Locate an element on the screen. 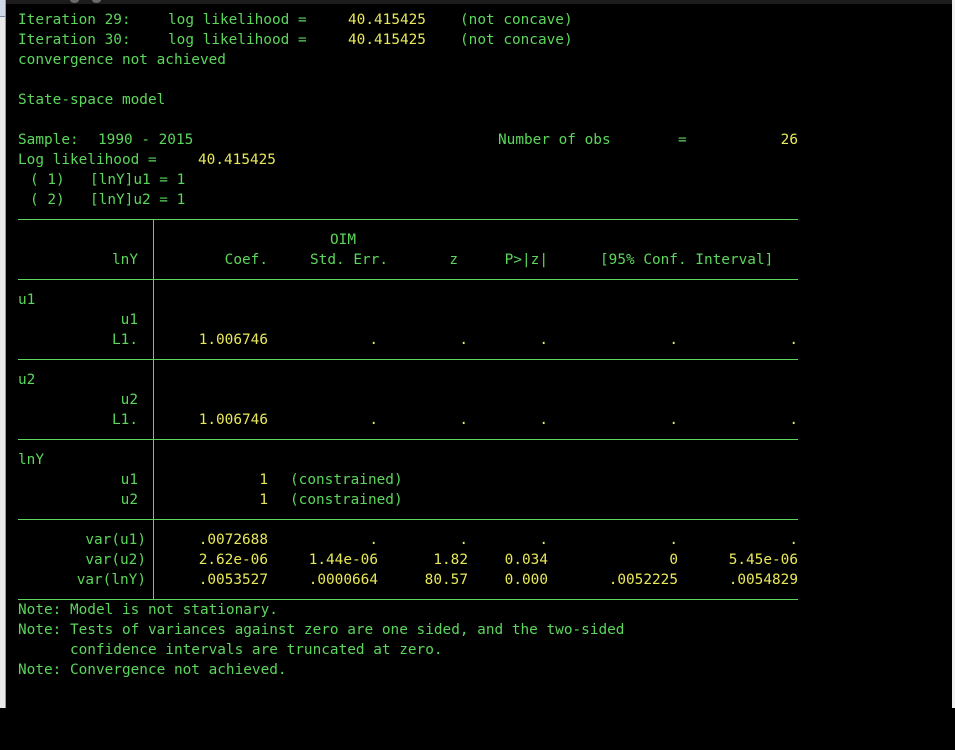 The image size is (955, 750). row-label: var(u1) is located at coordinates (115, 540).